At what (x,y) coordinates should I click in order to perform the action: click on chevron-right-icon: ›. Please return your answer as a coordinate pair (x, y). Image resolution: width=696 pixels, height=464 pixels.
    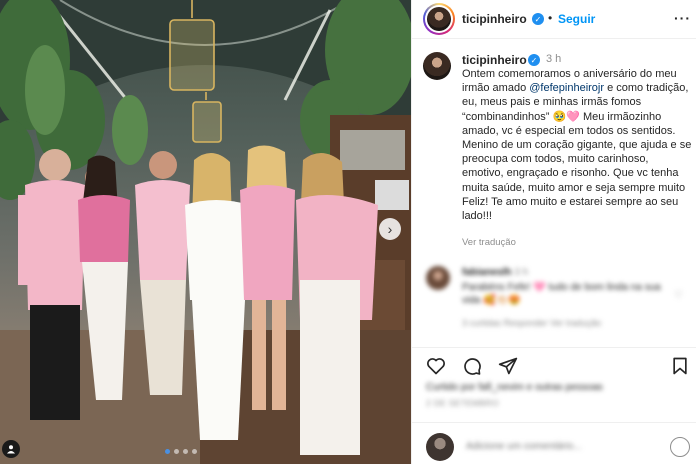
    Looking at the image, I should click on (390, 229).